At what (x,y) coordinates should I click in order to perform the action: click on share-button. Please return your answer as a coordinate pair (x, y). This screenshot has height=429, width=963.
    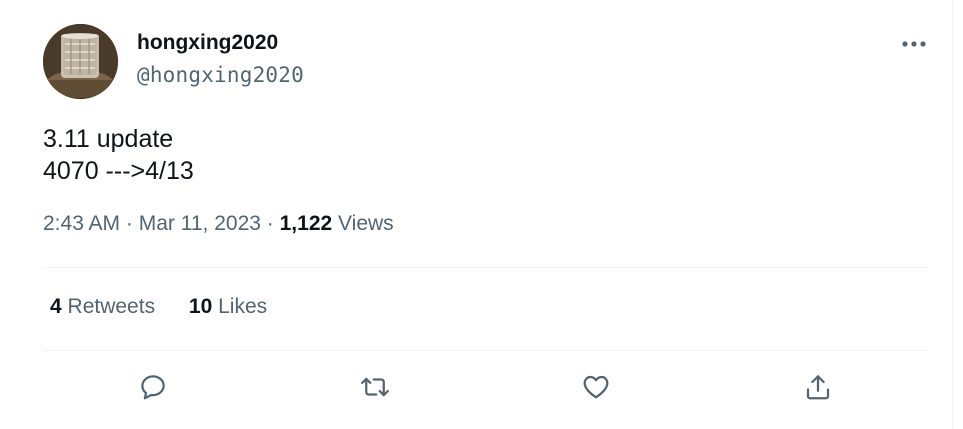
    Looking at the image, I should click on (818, 387).